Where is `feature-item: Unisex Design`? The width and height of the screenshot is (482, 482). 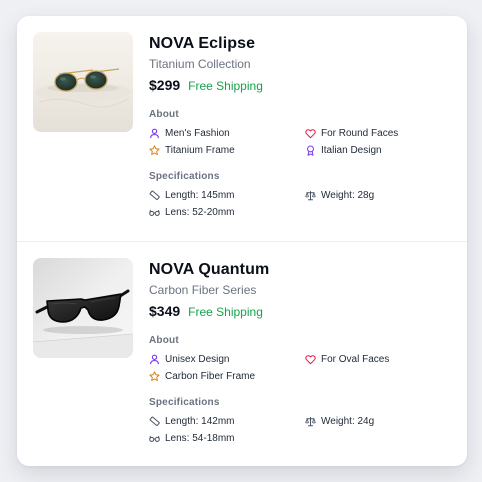 feature-item: Unisex Design is located at coordinates (189, 359).